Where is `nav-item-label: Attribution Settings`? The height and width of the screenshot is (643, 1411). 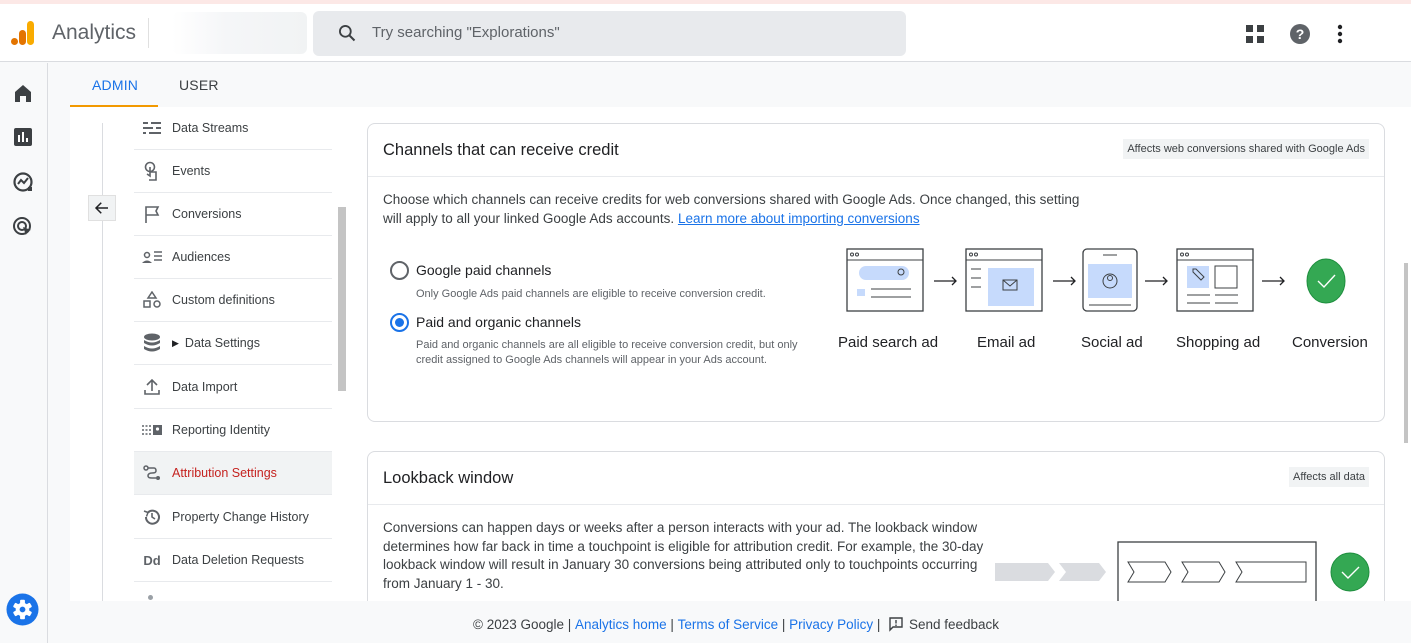
nav-item-label: Attribution Settings is located at coordinates (224, 473).